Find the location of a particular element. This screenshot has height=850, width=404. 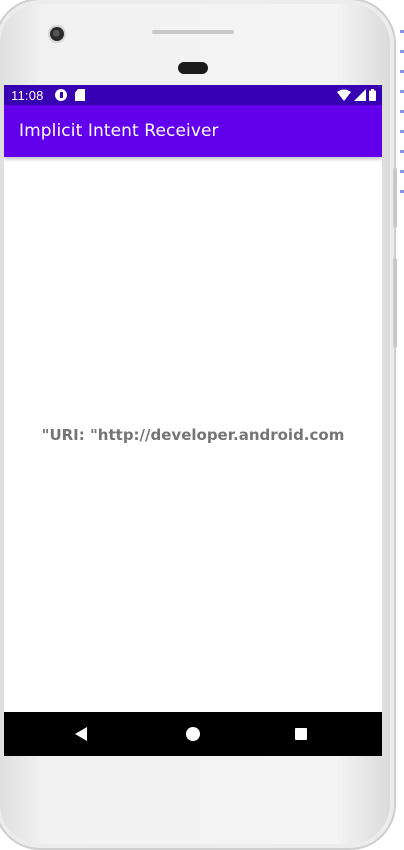

home-icon is located at coordinates (193, 734).